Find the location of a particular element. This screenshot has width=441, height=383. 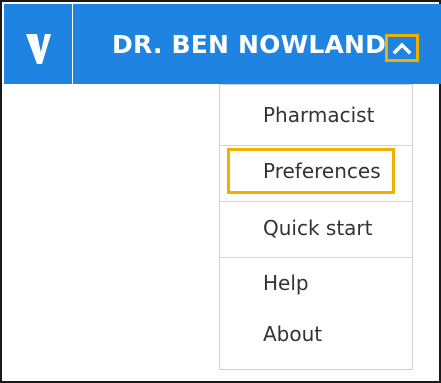

v-logo-icon is located at coordinates (38, 49).